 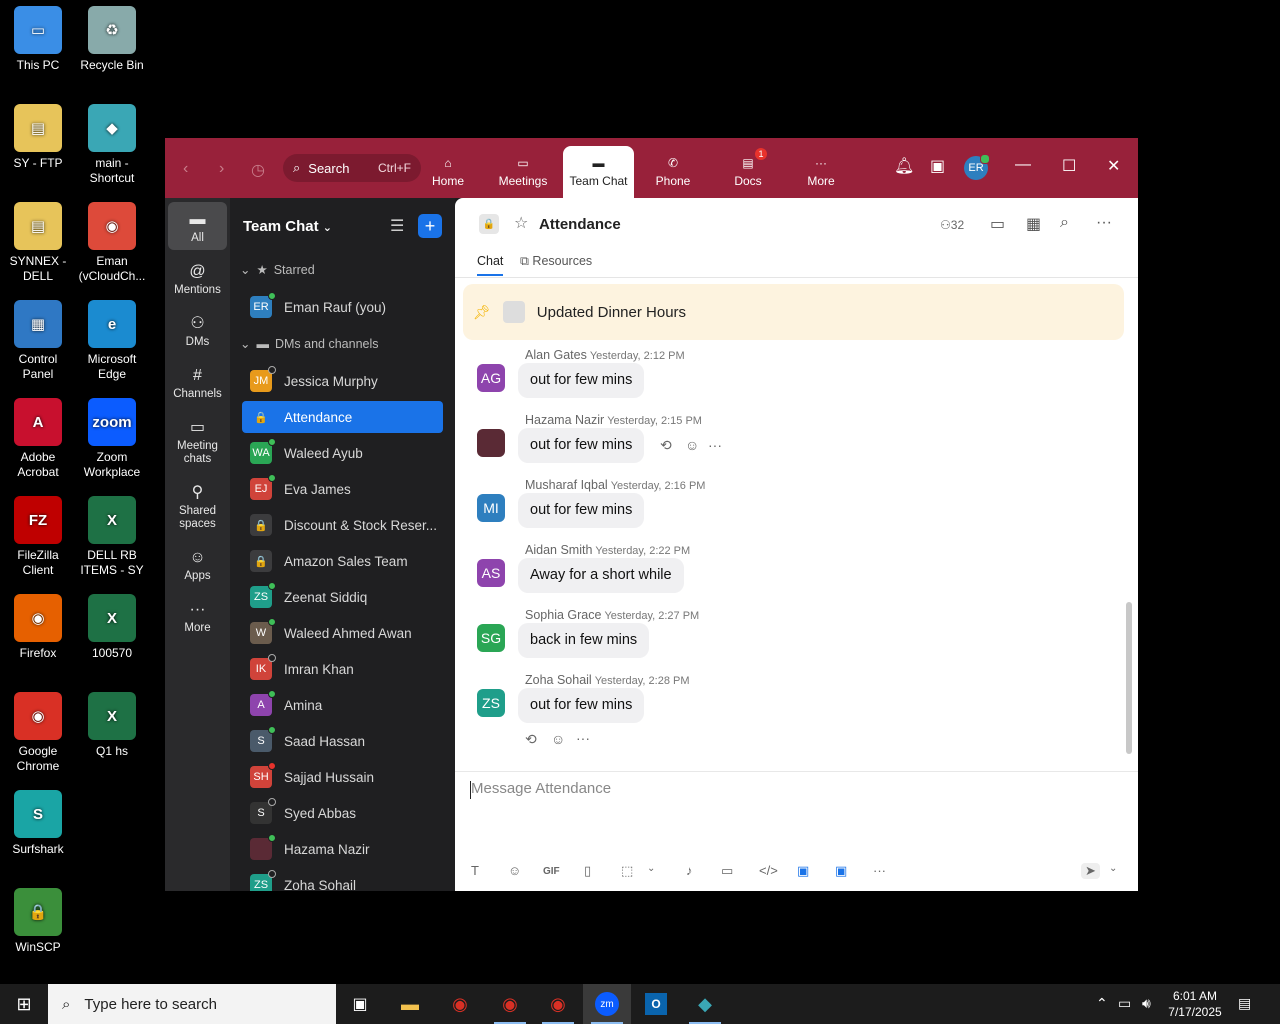 I want to click on tab-team-chat: ▬ Team Chat, so click(x=598, y=172).